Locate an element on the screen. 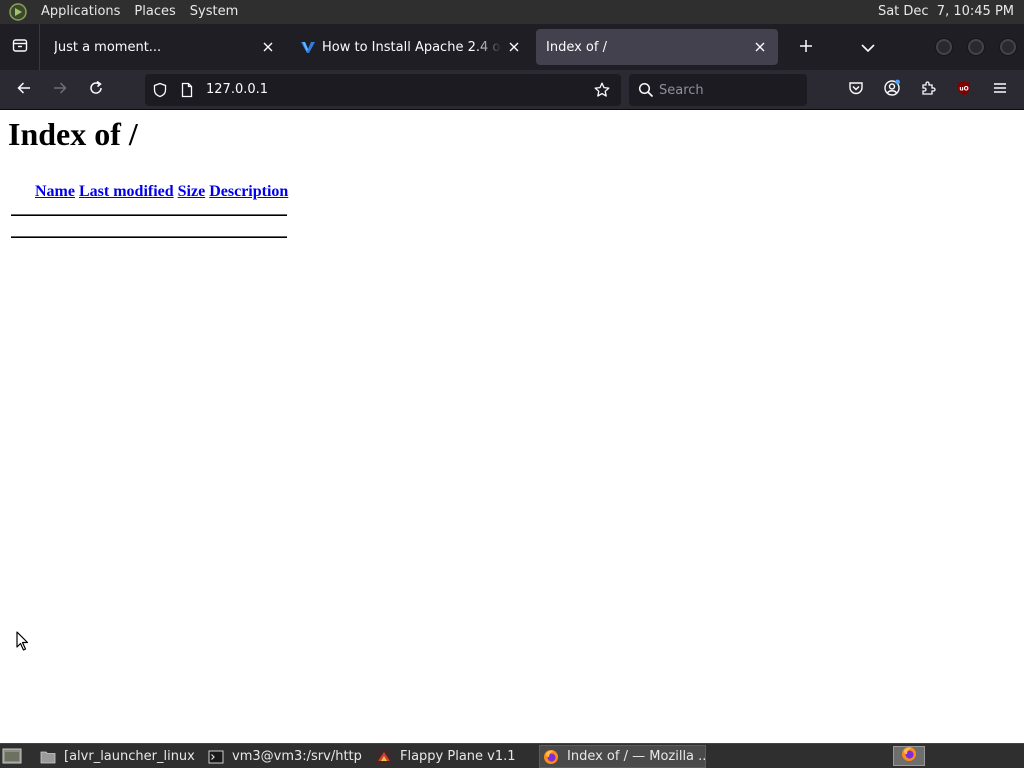 This screenshot has height=768, width=1024. taskbar-item-terminal: vm3@vm3:/srv/http is located at coordinates (284, 756).